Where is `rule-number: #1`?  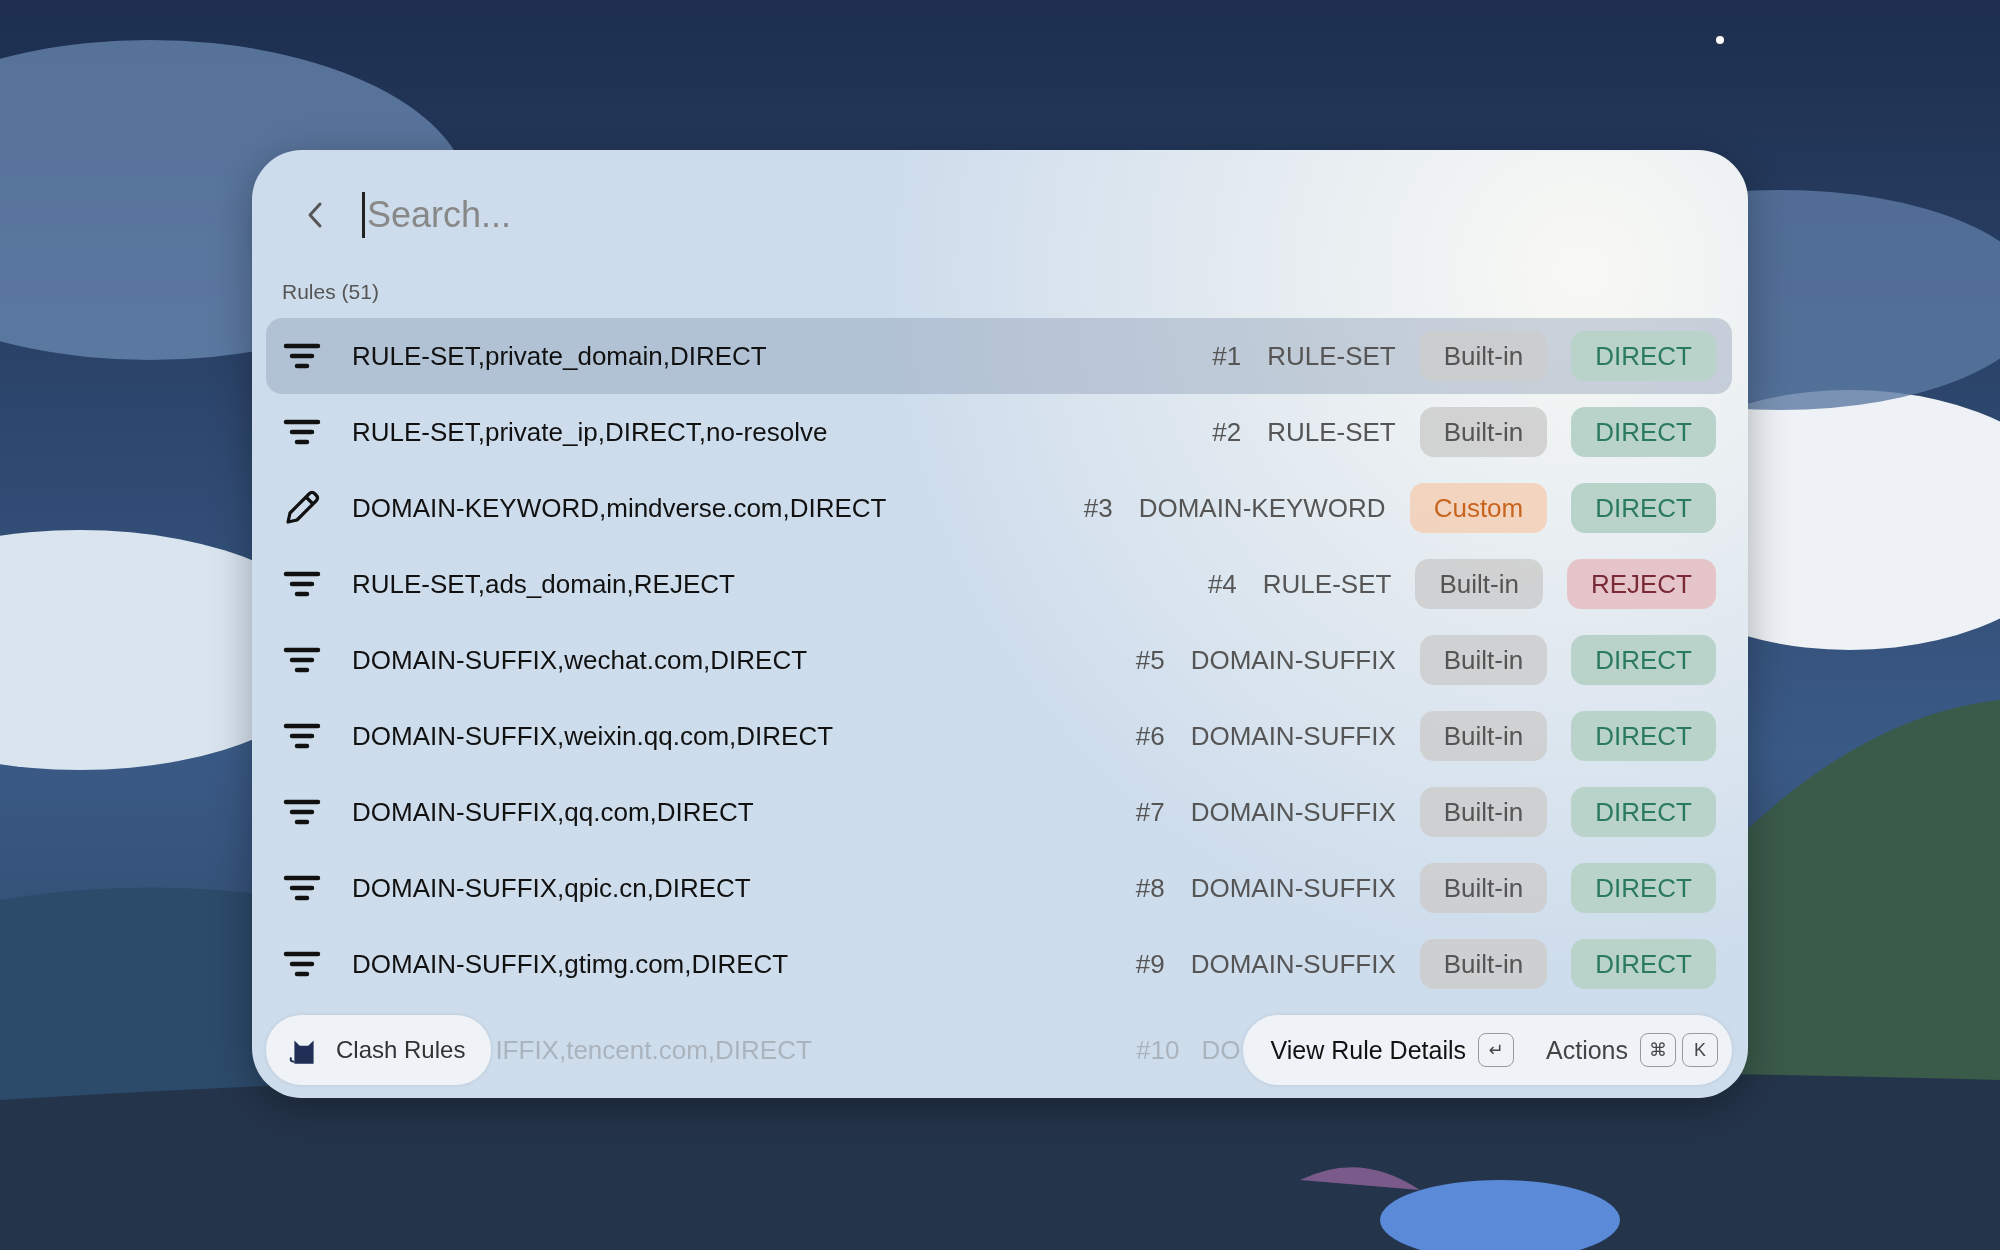
rule-number: #1 is located at coordinates (1227, 356).